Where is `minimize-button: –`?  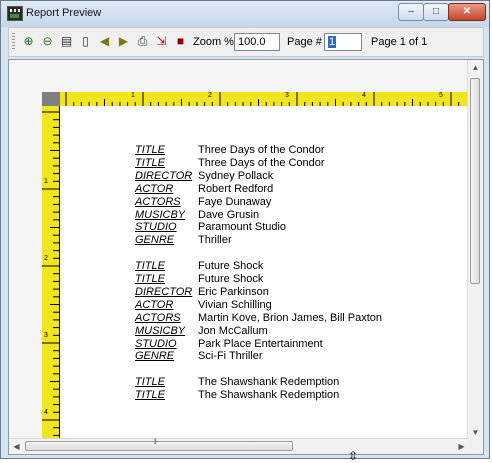
minimize-button: – is located at coordinates (411, 12).